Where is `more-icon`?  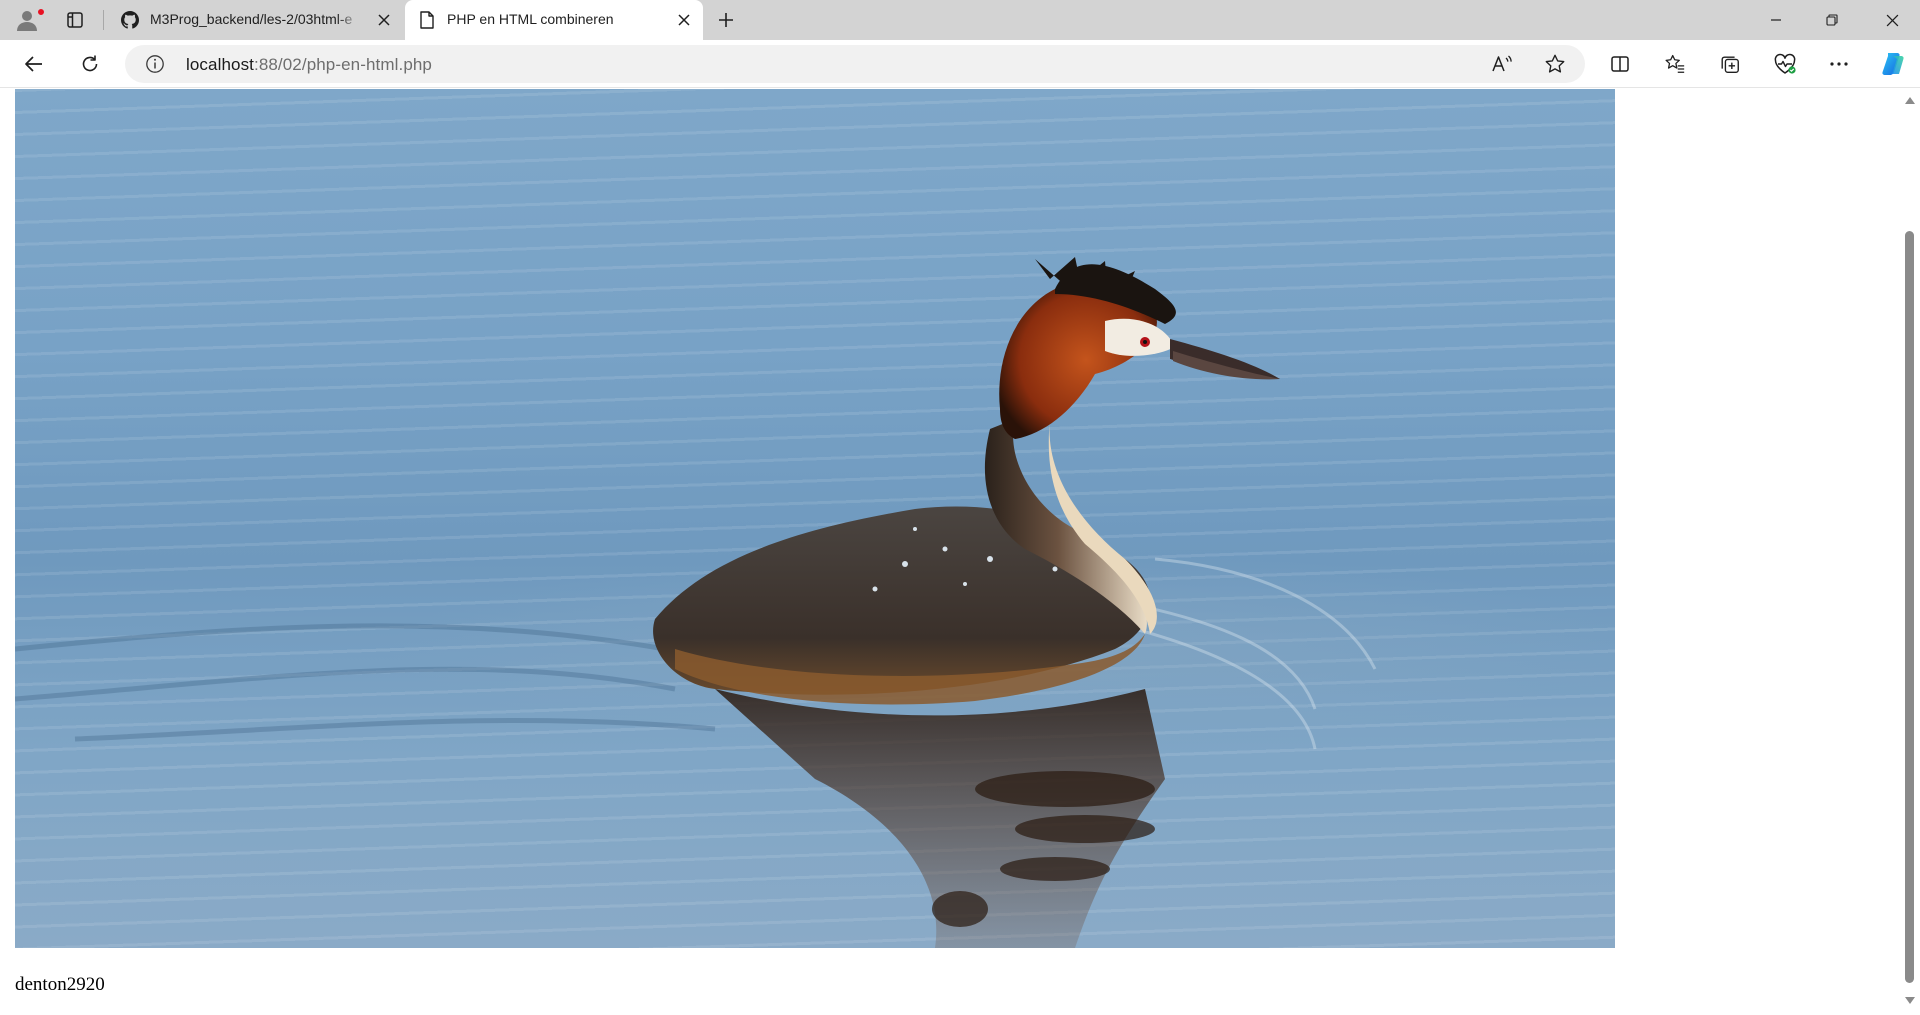 more-icon is located at coordinates (1839, 64).